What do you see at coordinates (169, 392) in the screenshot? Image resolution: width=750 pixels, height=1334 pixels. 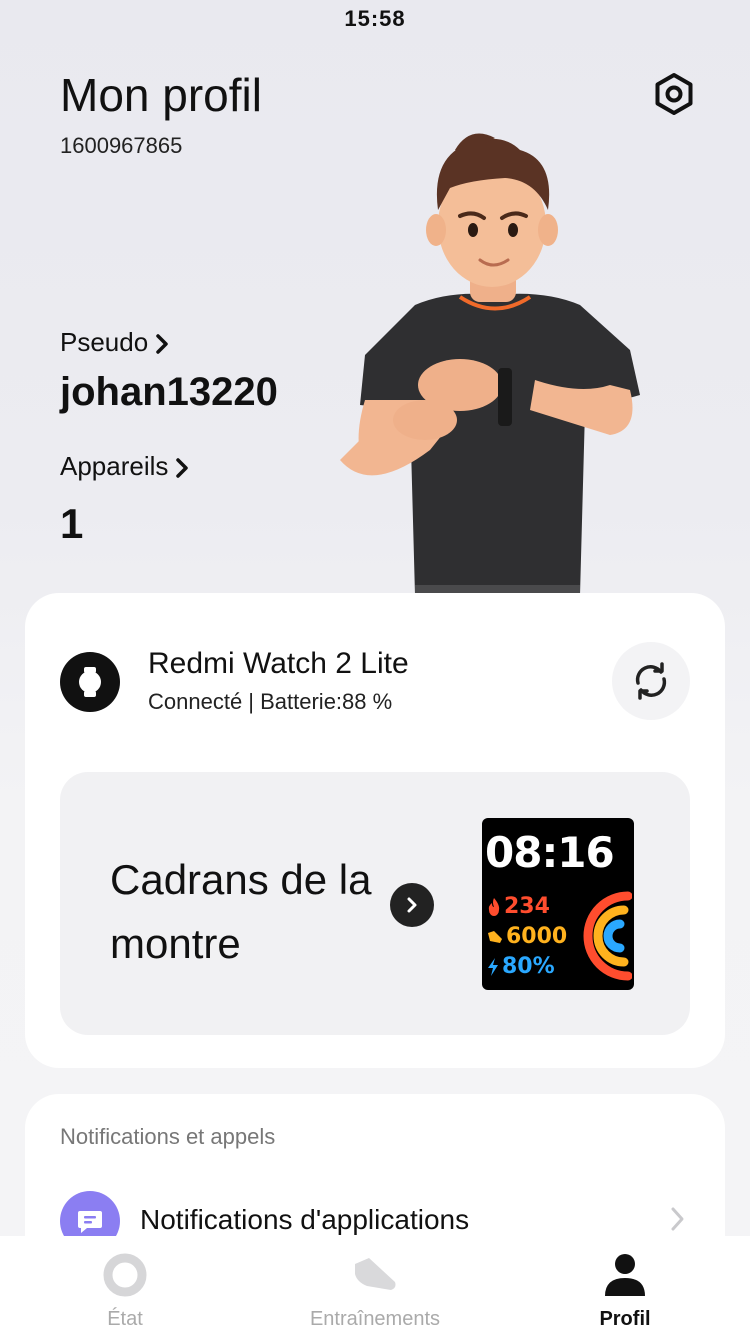 I see `nickname-value: johan13220` at bounding box center [169, 392].